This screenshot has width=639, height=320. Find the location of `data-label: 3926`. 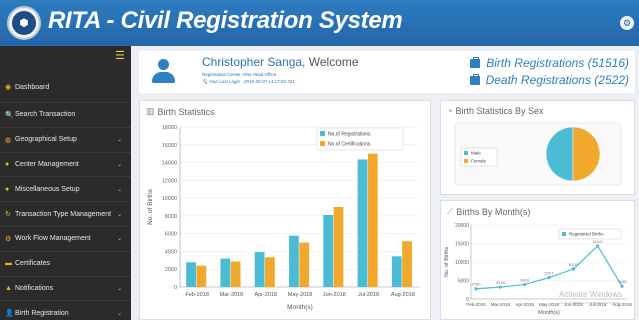

data-label: 3926 is located at coordinates (525, 279).